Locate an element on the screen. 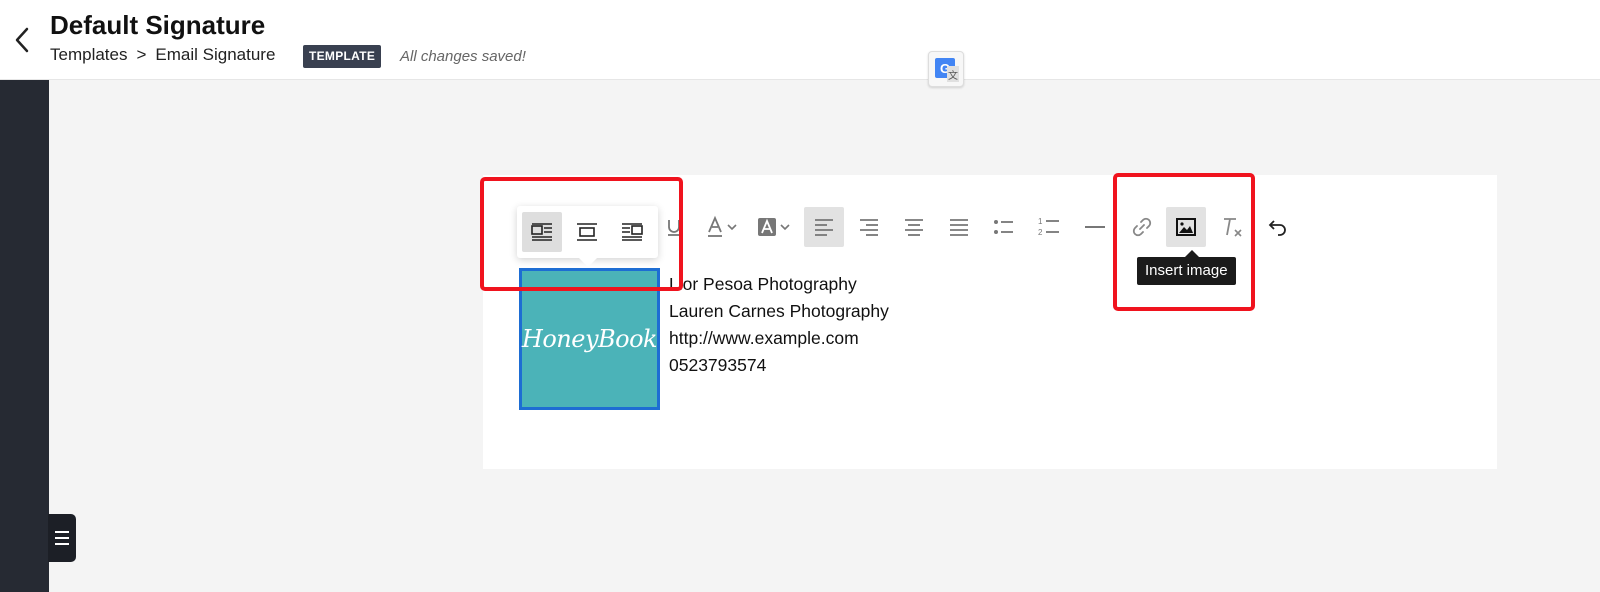 The height and width of the screenshot is (592, 1600). svg-text: 1 is located at coordinates (1040, 221).